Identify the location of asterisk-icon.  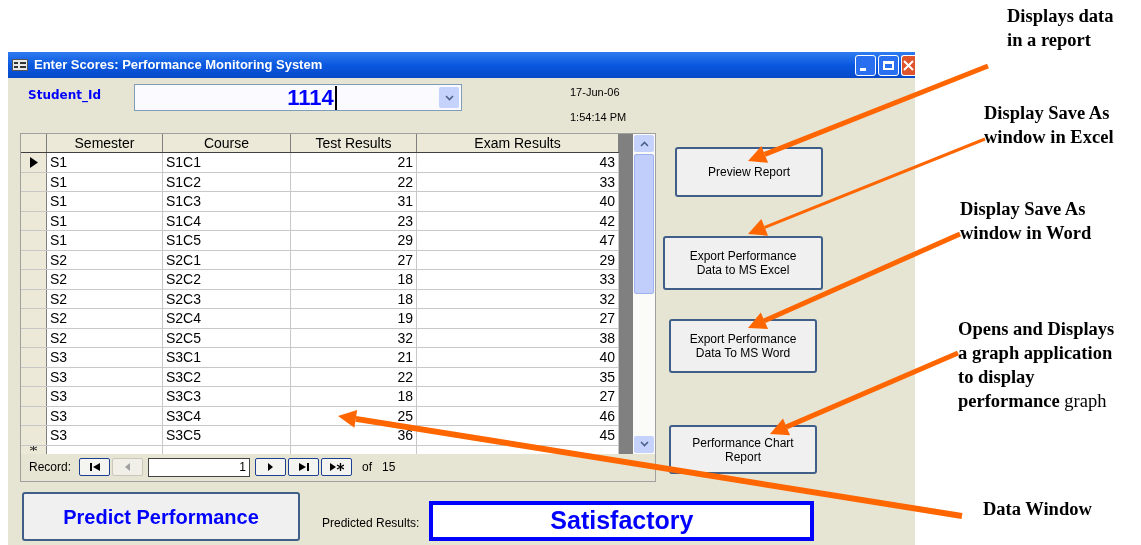
(33, 448).